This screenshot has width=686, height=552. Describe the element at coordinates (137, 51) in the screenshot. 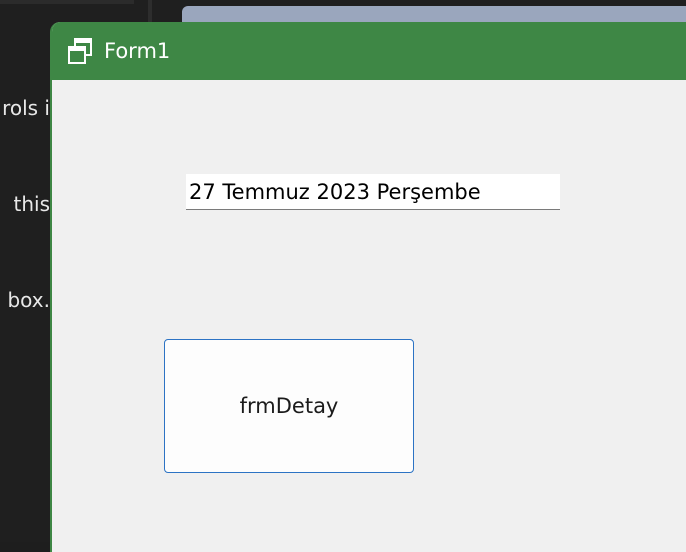

I see `window-title: Form1` at that location.